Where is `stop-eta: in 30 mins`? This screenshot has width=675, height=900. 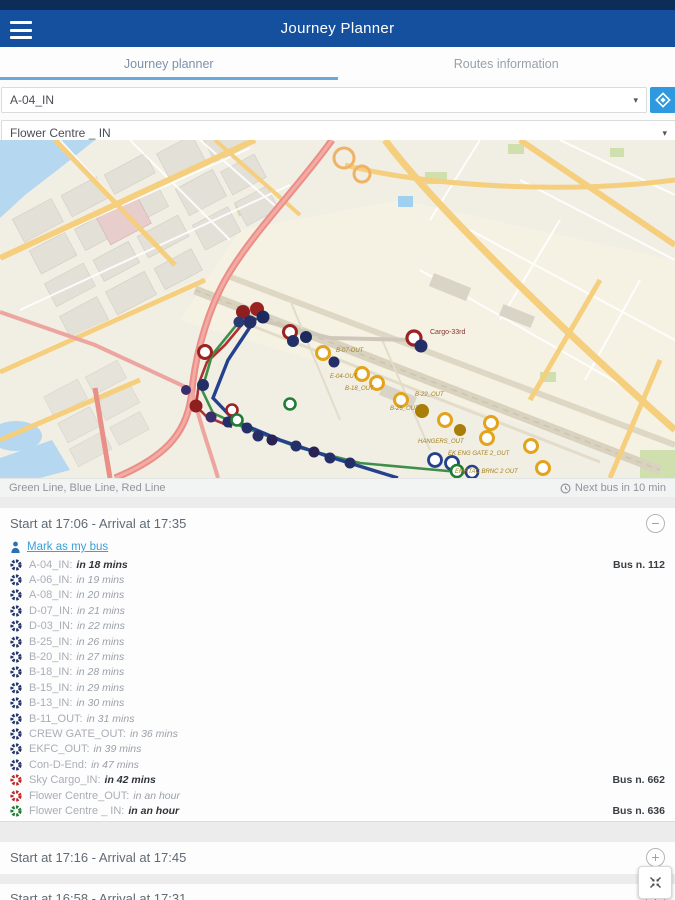 stop-eta: in 30 mins is located at coordinates (100, 703).